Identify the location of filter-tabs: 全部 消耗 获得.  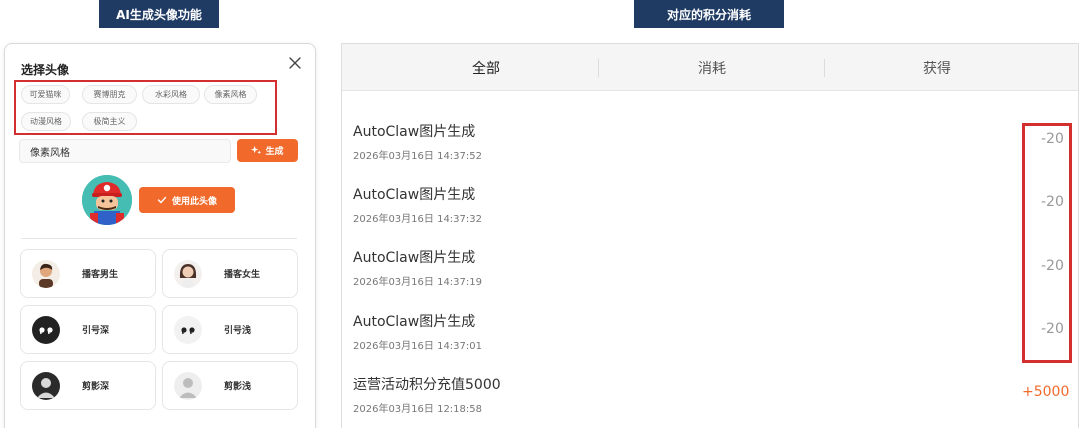
(710, 67).